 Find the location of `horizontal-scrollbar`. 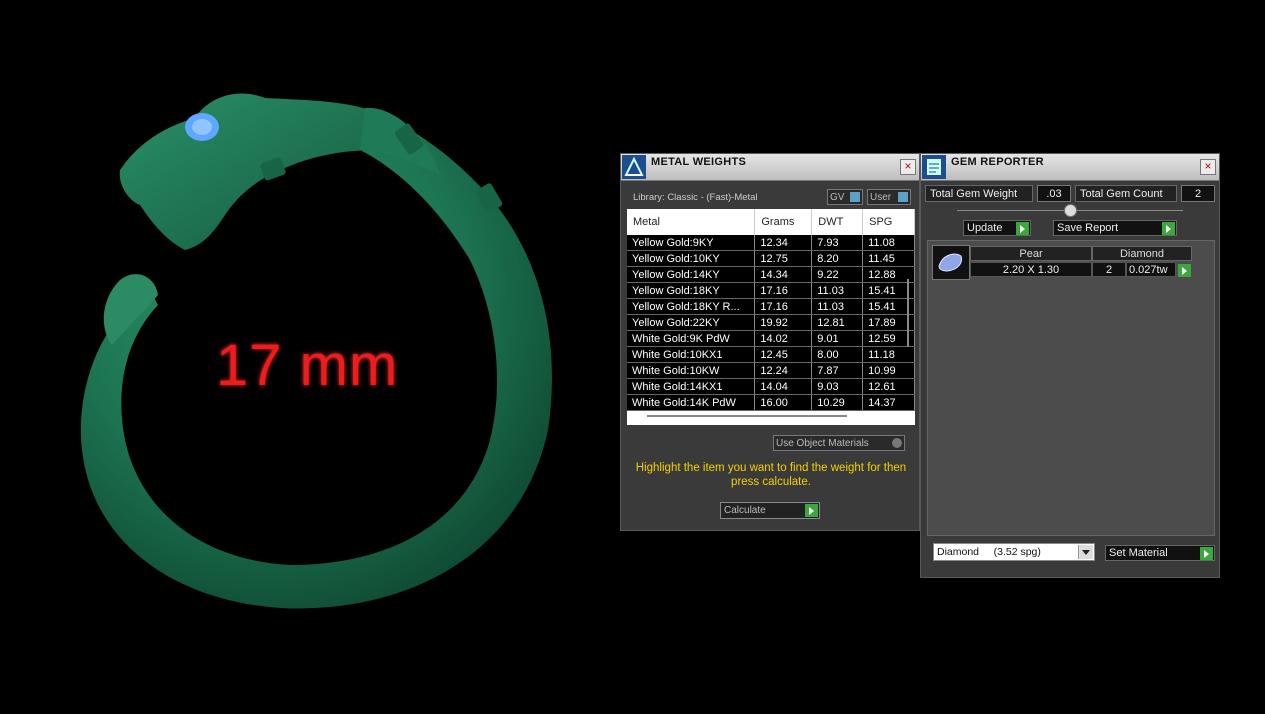

horizontal-scrollbar is located at coordinates (747, 416).